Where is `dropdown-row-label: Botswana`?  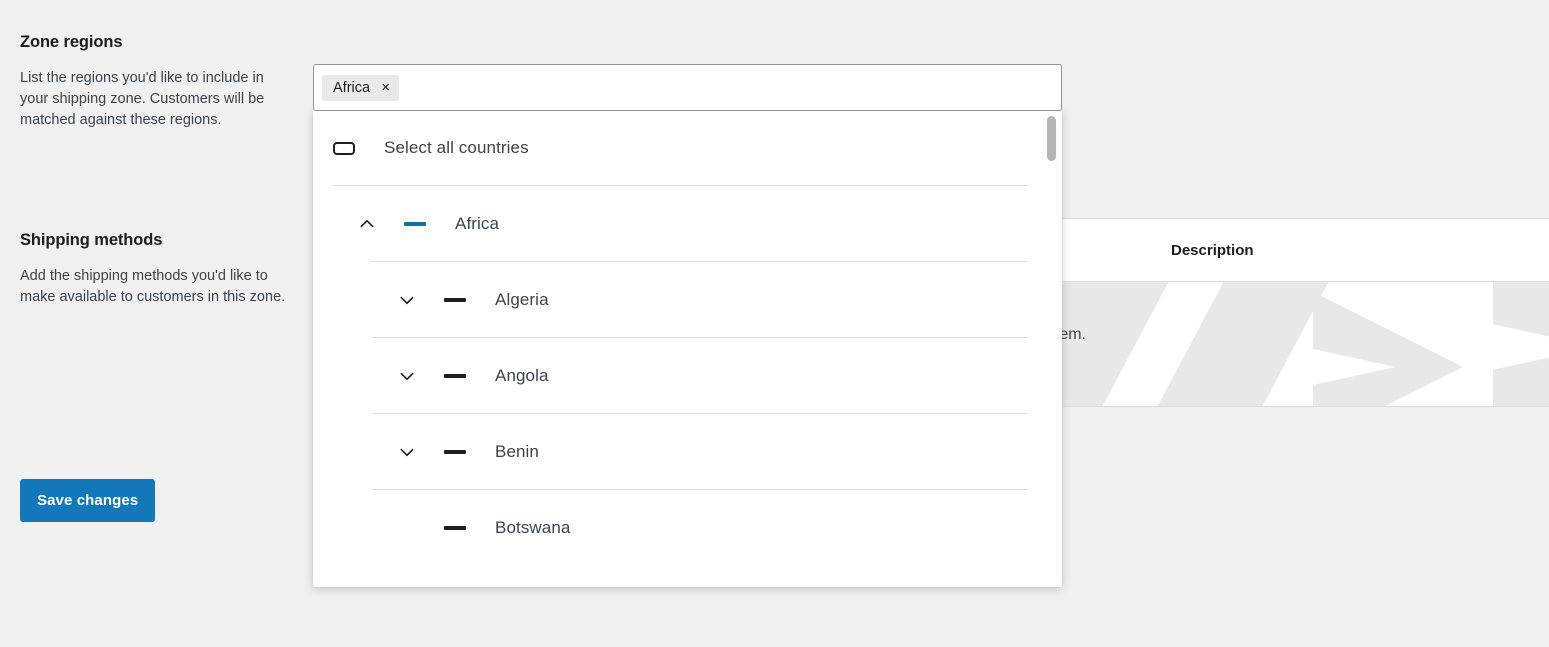 dropdown-row-label: Botswana is located at coordinates (533, 527).